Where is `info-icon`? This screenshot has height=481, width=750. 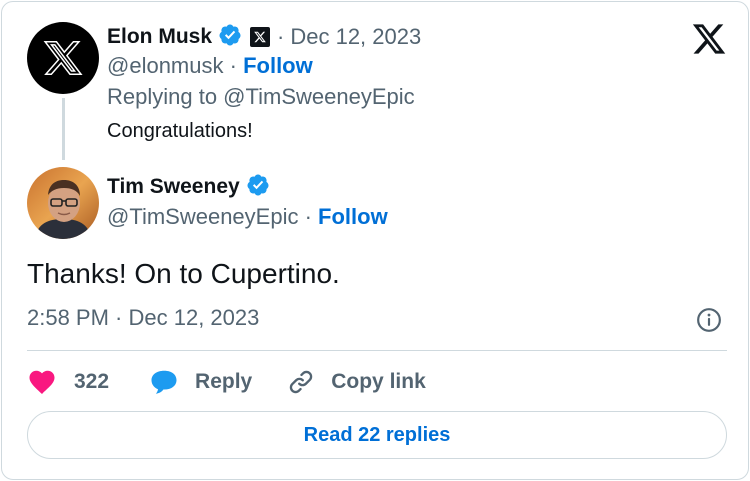 info-icon is located at coordinates (709, 320).